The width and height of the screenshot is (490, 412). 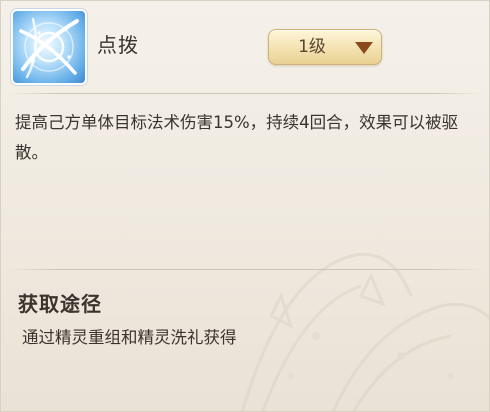 What do you see at coordinates (129, 337) in the screenshot?
I see `source-text: 通过精灵重组和精灵洗礼获得` at bounding box center [129, 337].